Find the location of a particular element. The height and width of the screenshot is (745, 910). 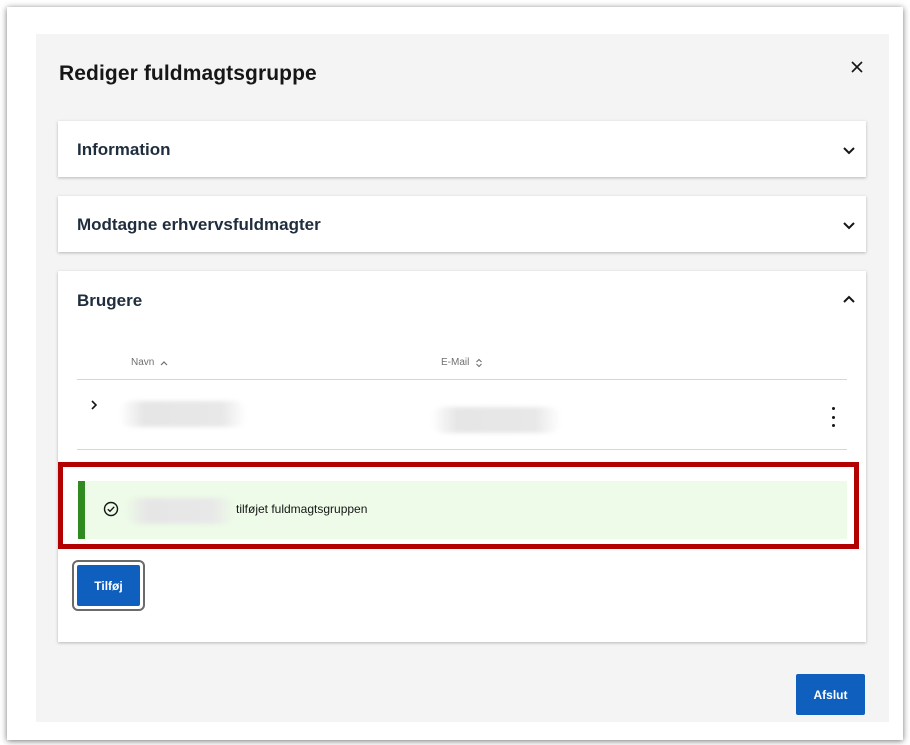

overflow-menu-icon is located at coordinates (833, 417).